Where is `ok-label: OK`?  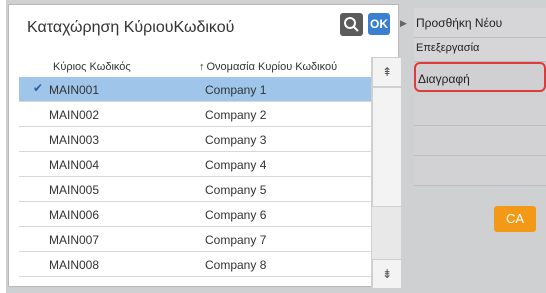 ok-label: OK is located at coordinates (379, 24).